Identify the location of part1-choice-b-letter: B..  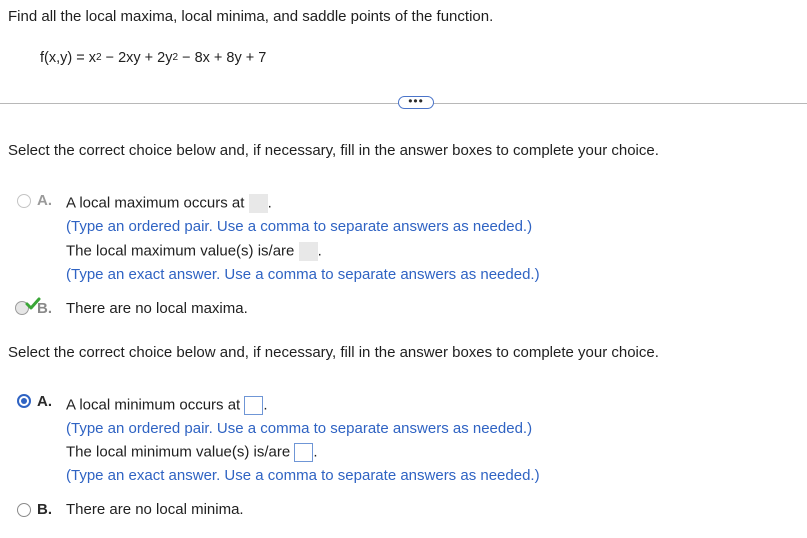
(44, 308).